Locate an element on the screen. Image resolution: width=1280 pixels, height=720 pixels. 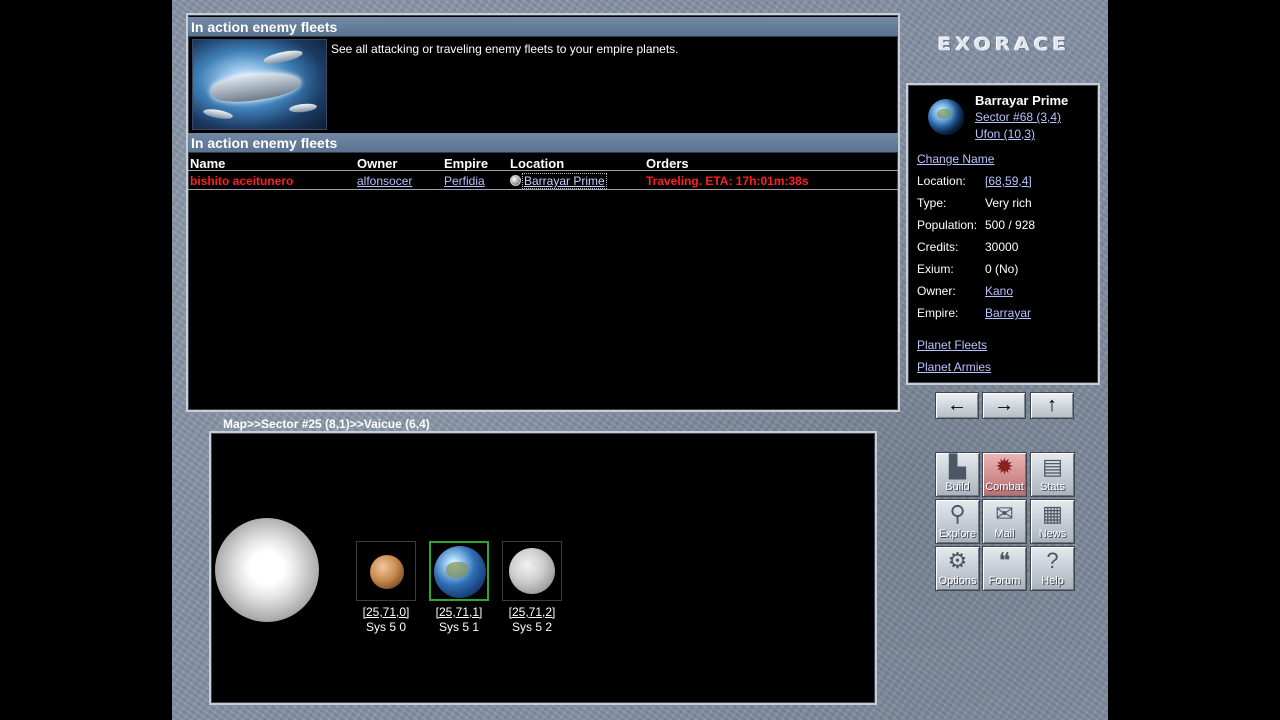
speech-bubbles-icon: ❝ is located at coordinates (1004, 560).